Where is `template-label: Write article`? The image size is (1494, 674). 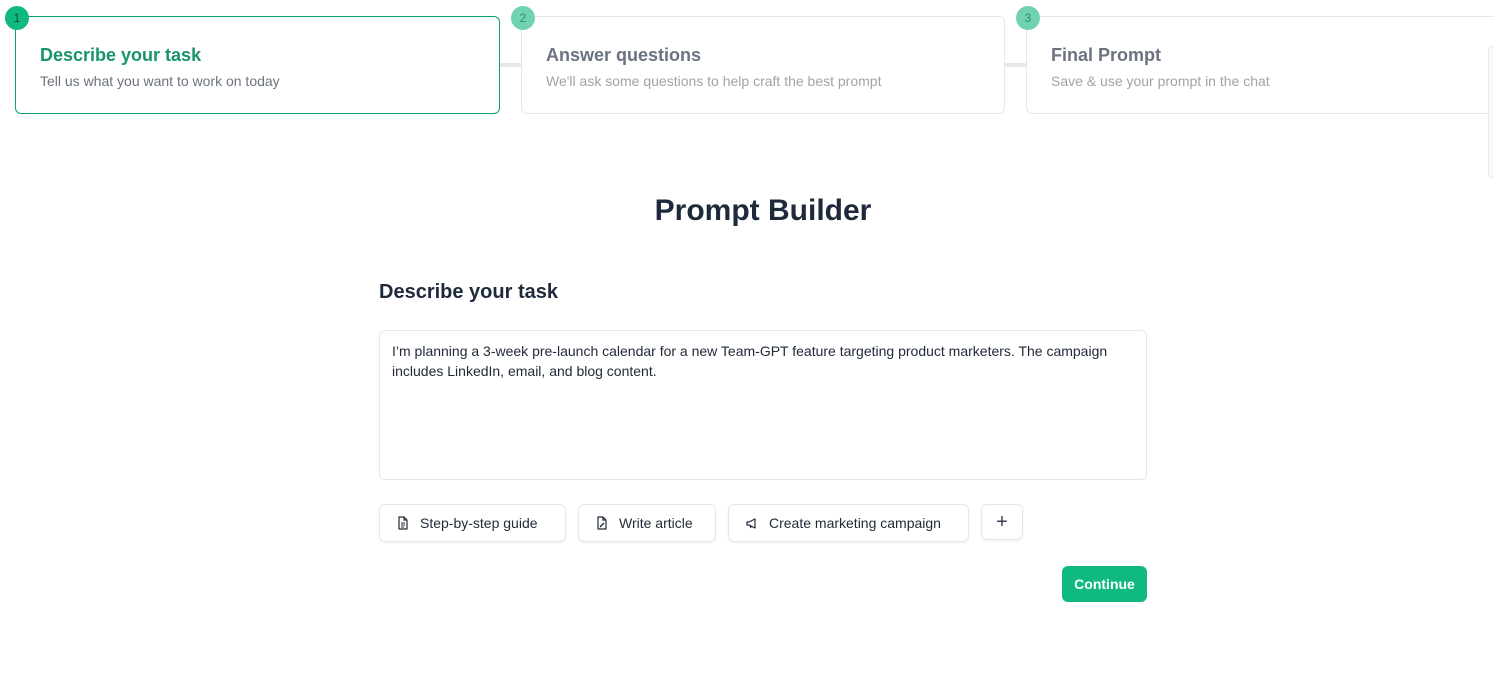
template-label: Write article is located at coordinates (656, 523).